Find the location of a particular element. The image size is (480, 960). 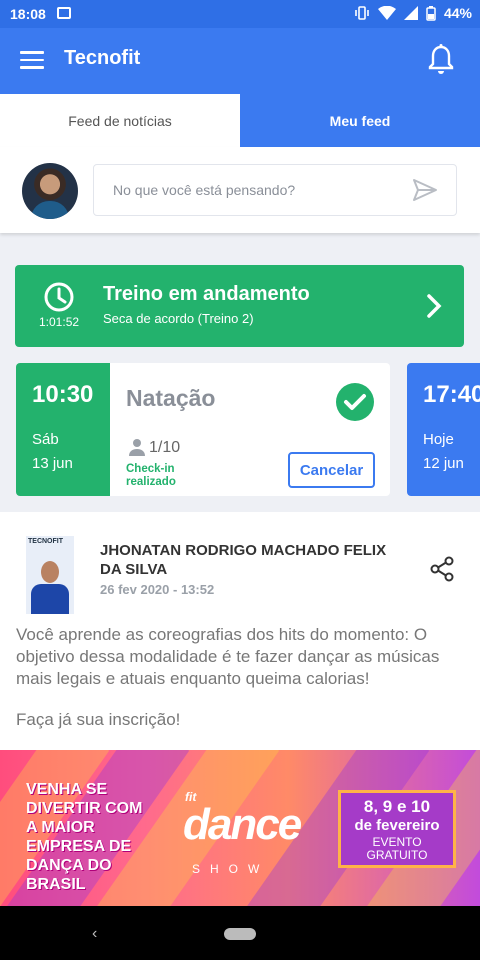

author-avatar: TECNOFIT is located at coordinates (50, 575).